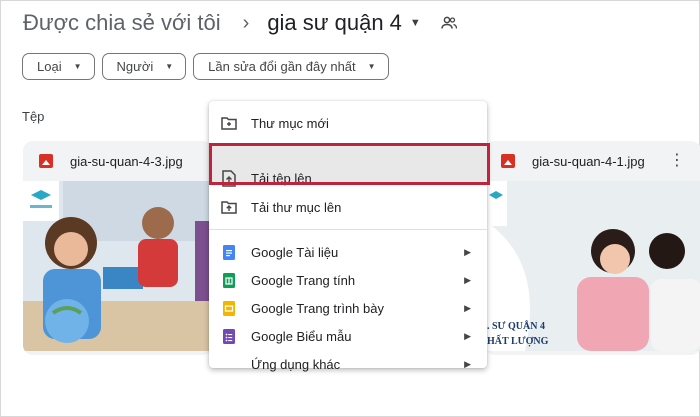  I want to click on new-folder-icon, so click(229, 123).